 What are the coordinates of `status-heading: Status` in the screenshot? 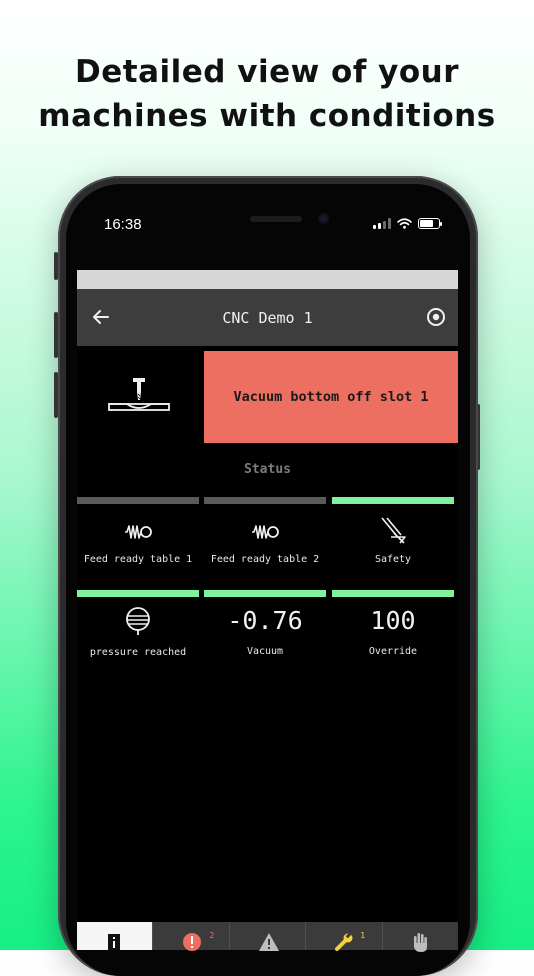 It's located at (267, 469).